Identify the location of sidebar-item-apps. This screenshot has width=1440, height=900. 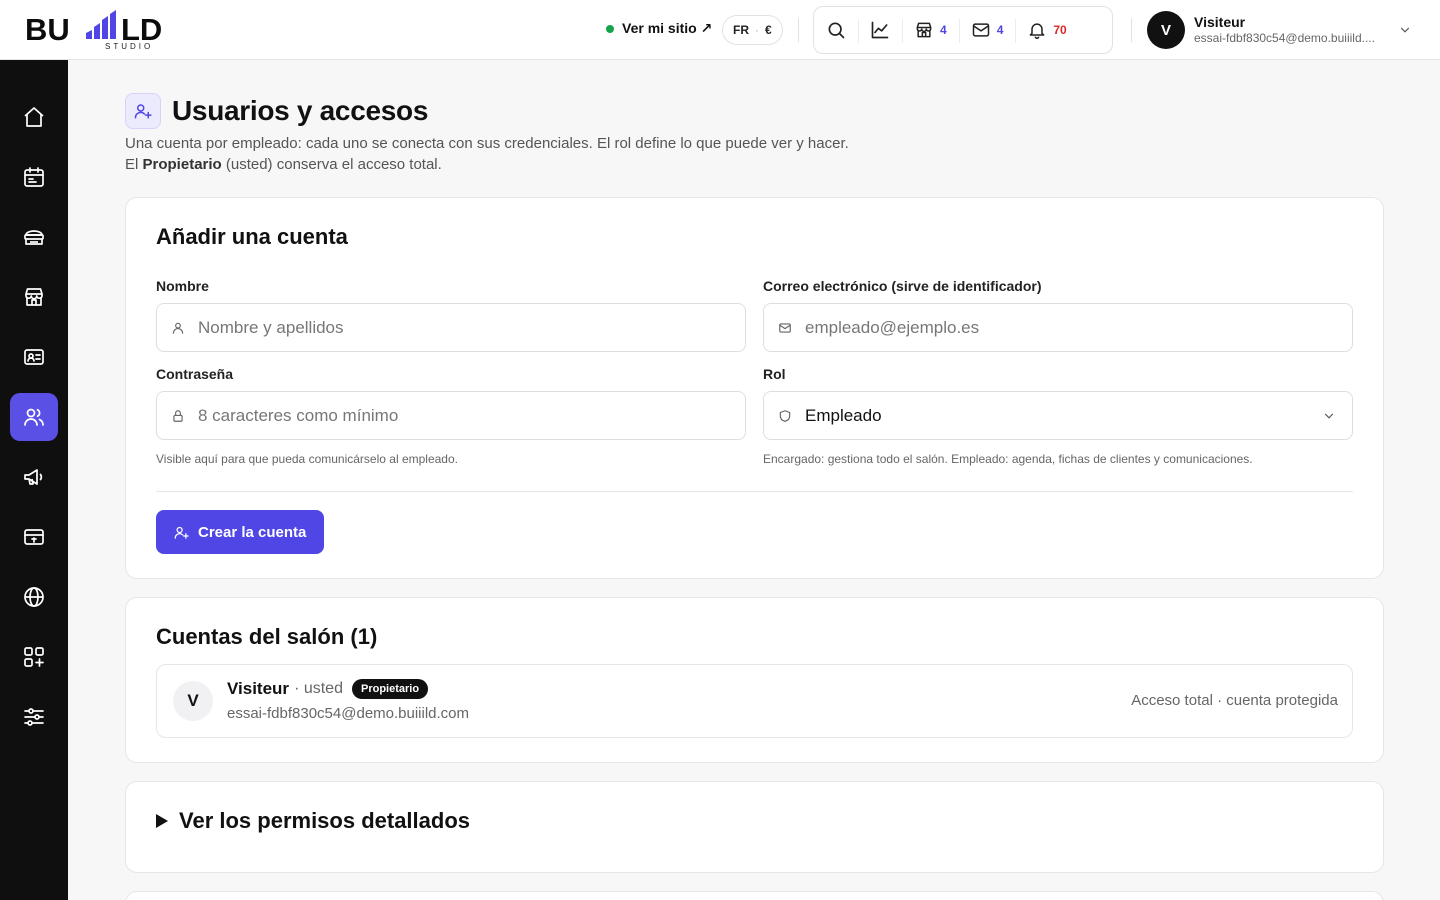
(34, 657).